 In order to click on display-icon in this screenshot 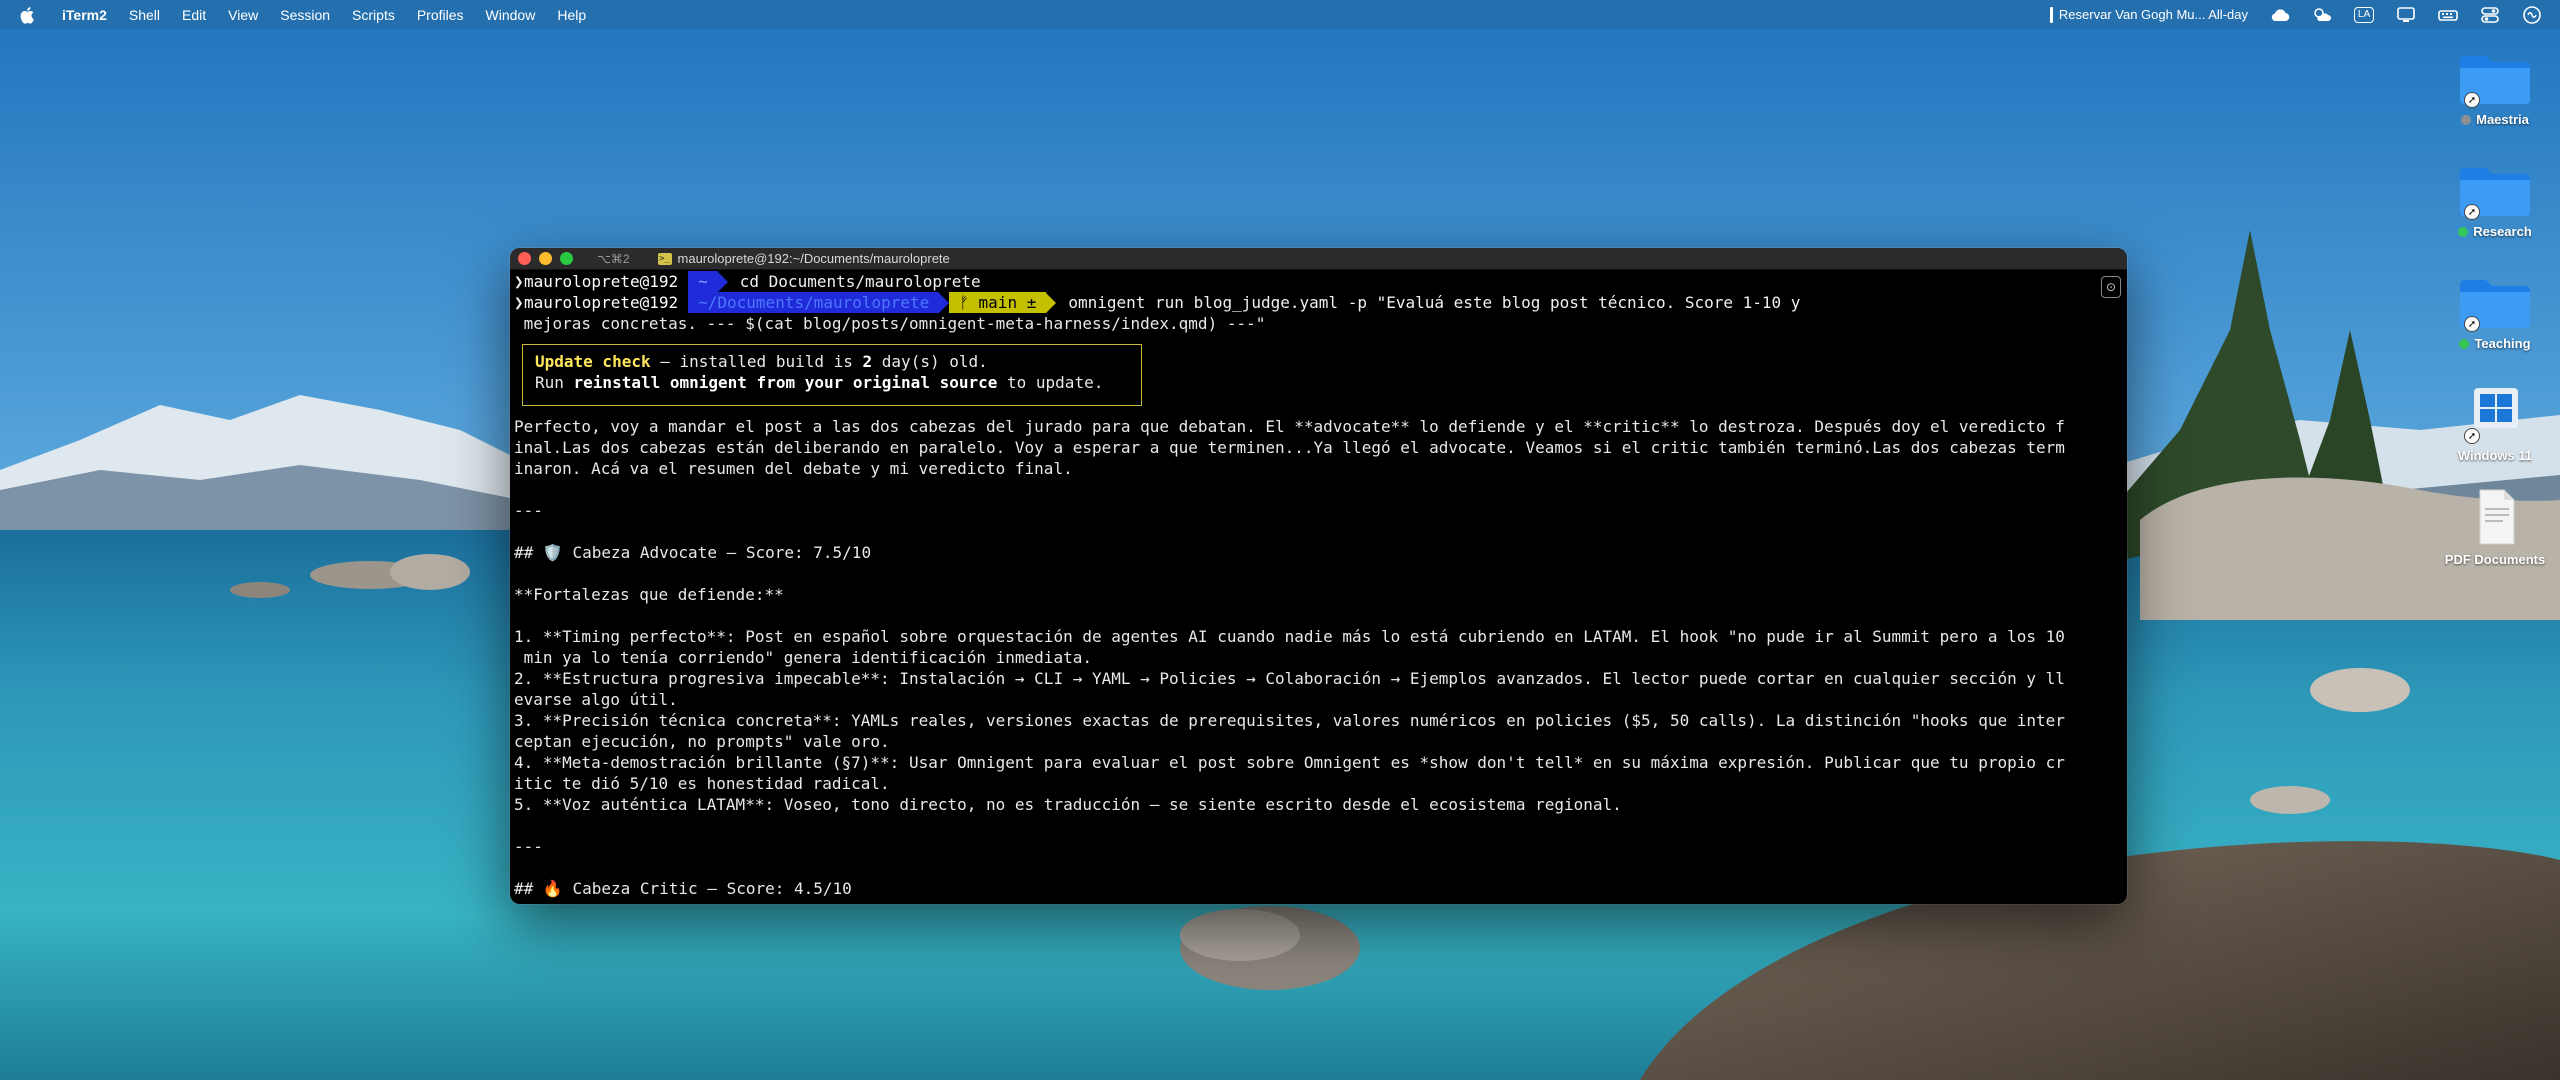, I will do `click(2406, 15)`.